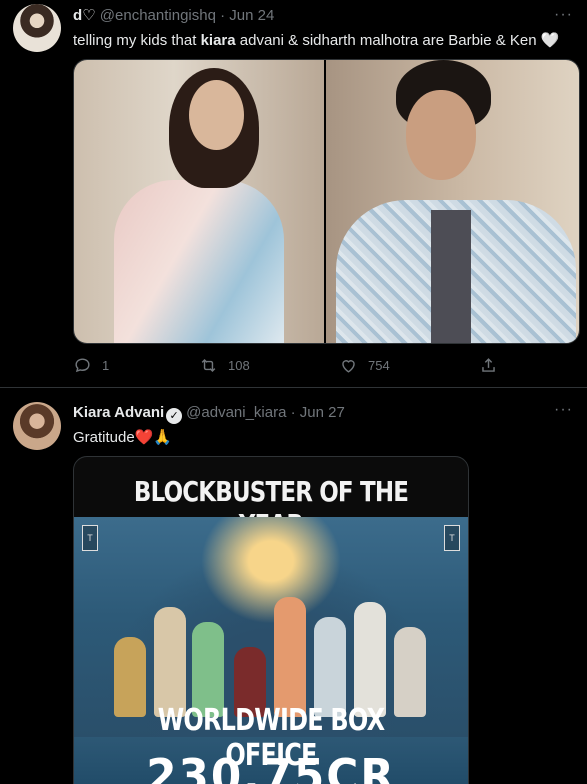  What do you see at coordinates (91, 365) in the screenshot?
I see `reply-button: 1` at bounding box center [91, 365].